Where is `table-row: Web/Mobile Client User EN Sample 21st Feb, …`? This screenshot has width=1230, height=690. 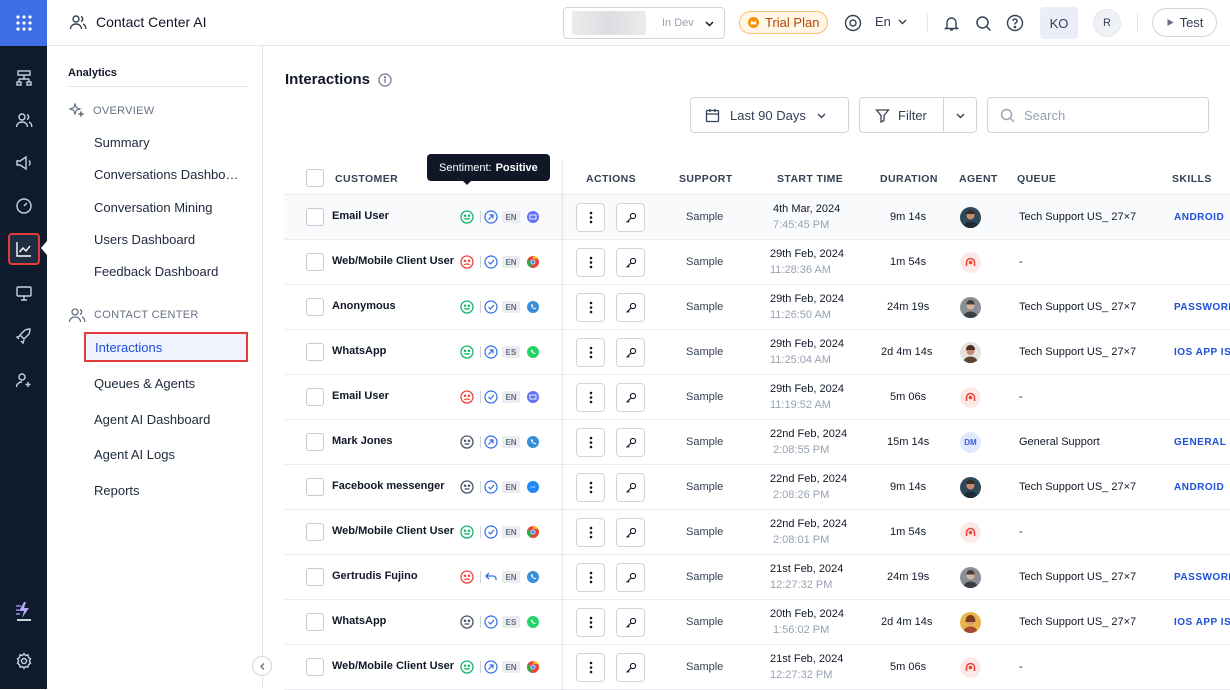
table-row: Web/Mobile Client User EN Sample 21st Feb, … is located at coordinates (757, 667).